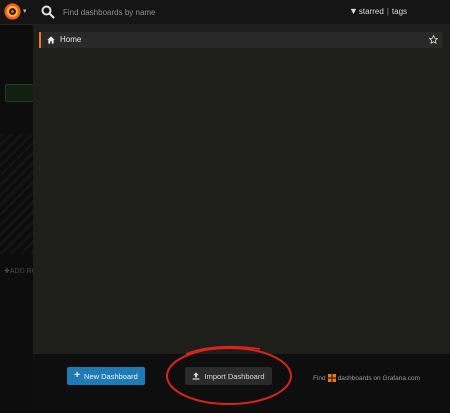  I want to click on upload-icon, so click(196, 376).